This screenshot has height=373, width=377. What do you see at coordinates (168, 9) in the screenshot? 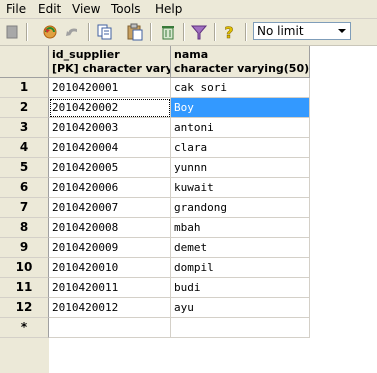
I see `menu-help: Help` at bounding box center [168, 9].